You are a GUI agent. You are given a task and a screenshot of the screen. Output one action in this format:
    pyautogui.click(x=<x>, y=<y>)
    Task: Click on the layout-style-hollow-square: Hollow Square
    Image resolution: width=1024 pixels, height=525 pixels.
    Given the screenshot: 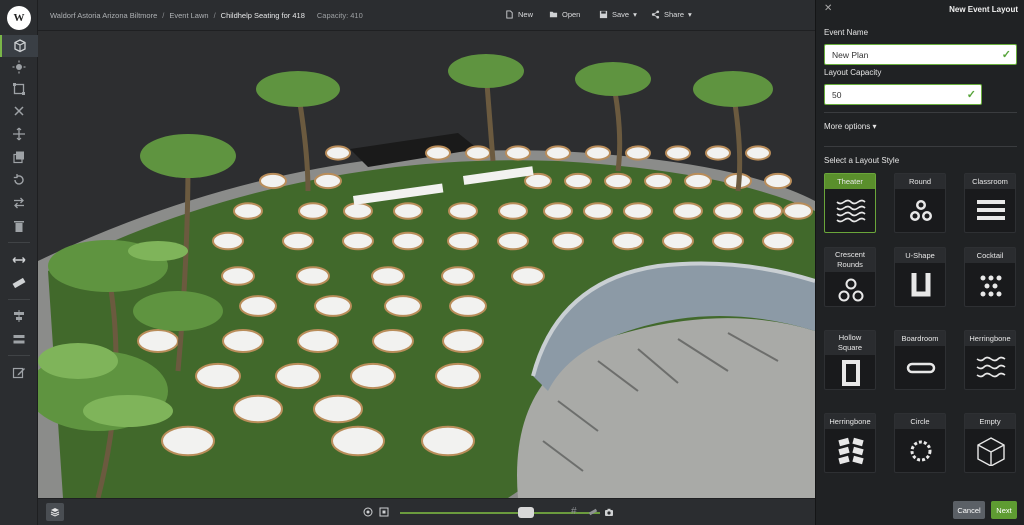 What is the action you would take?
    pyautogui.click(x=850, y=360)
    